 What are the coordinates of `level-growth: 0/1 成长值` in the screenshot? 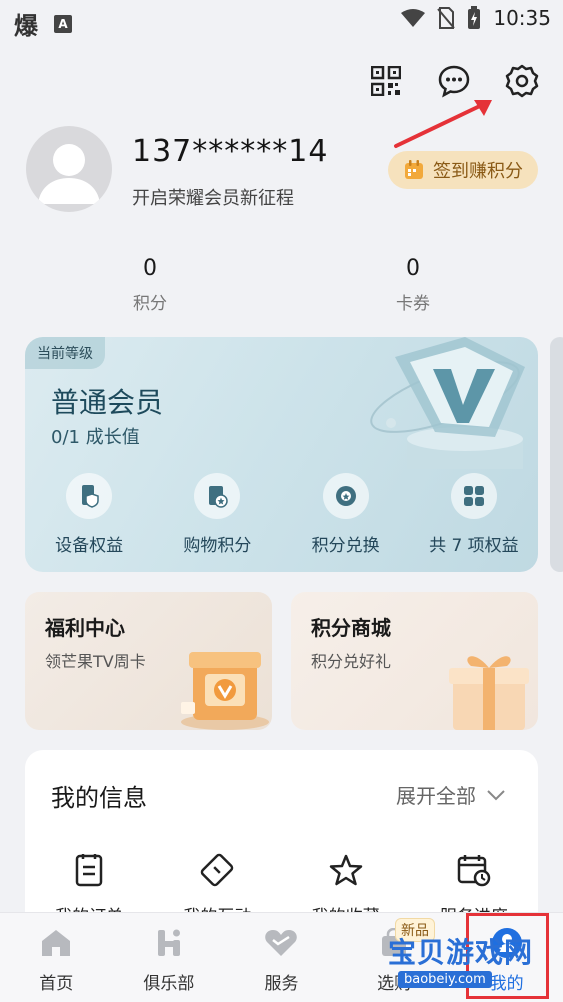 It's located at (95, 437).